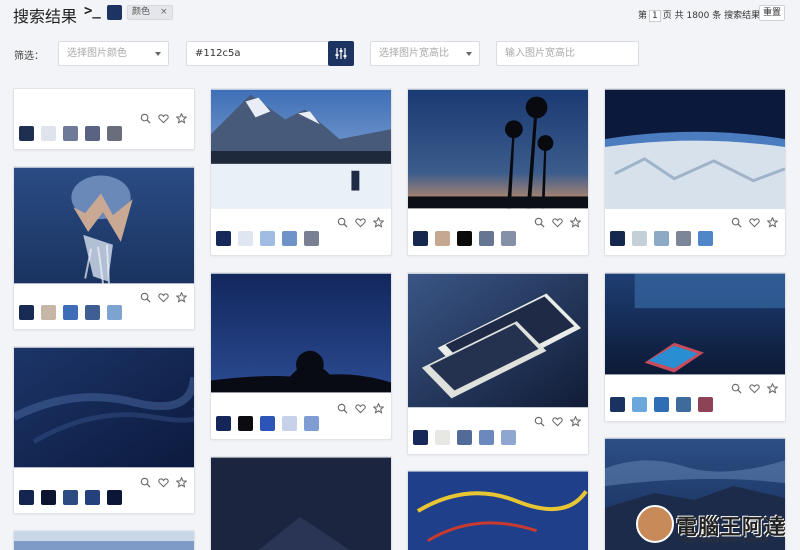  Describe the element at coordinates (772, 13) in the screenshot. I see `reset-button: 重置` at that location.